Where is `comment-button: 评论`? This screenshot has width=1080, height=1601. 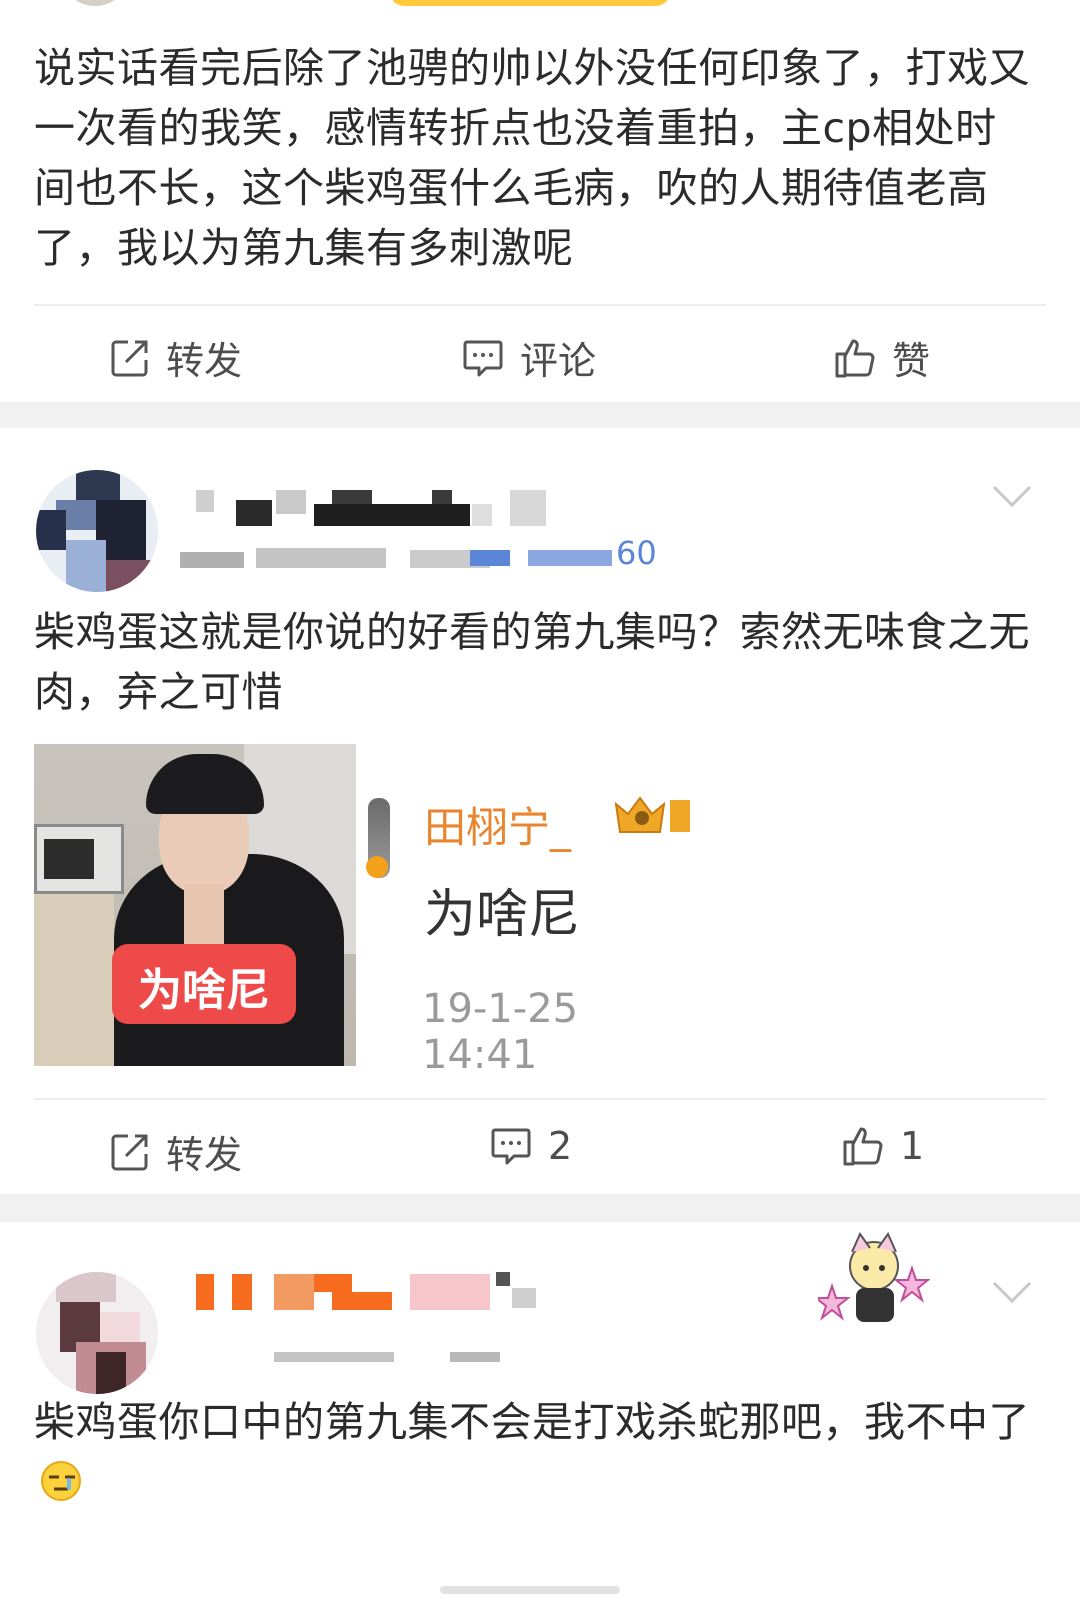
comment-button: 评论 is located at coordinates (529, 357).